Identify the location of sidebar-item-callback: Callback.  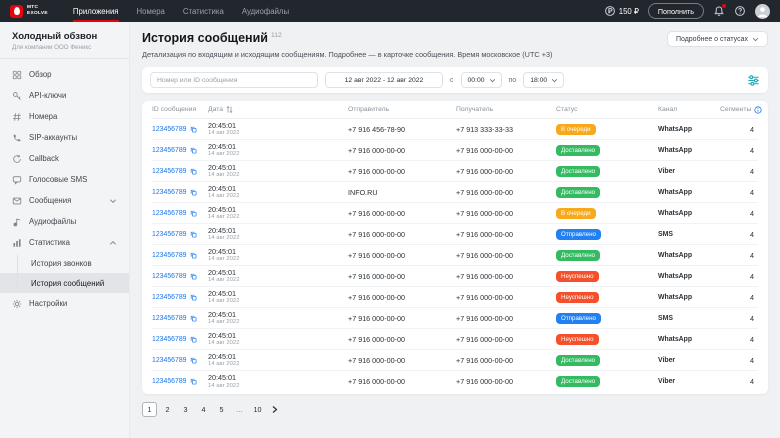
(64, 158).